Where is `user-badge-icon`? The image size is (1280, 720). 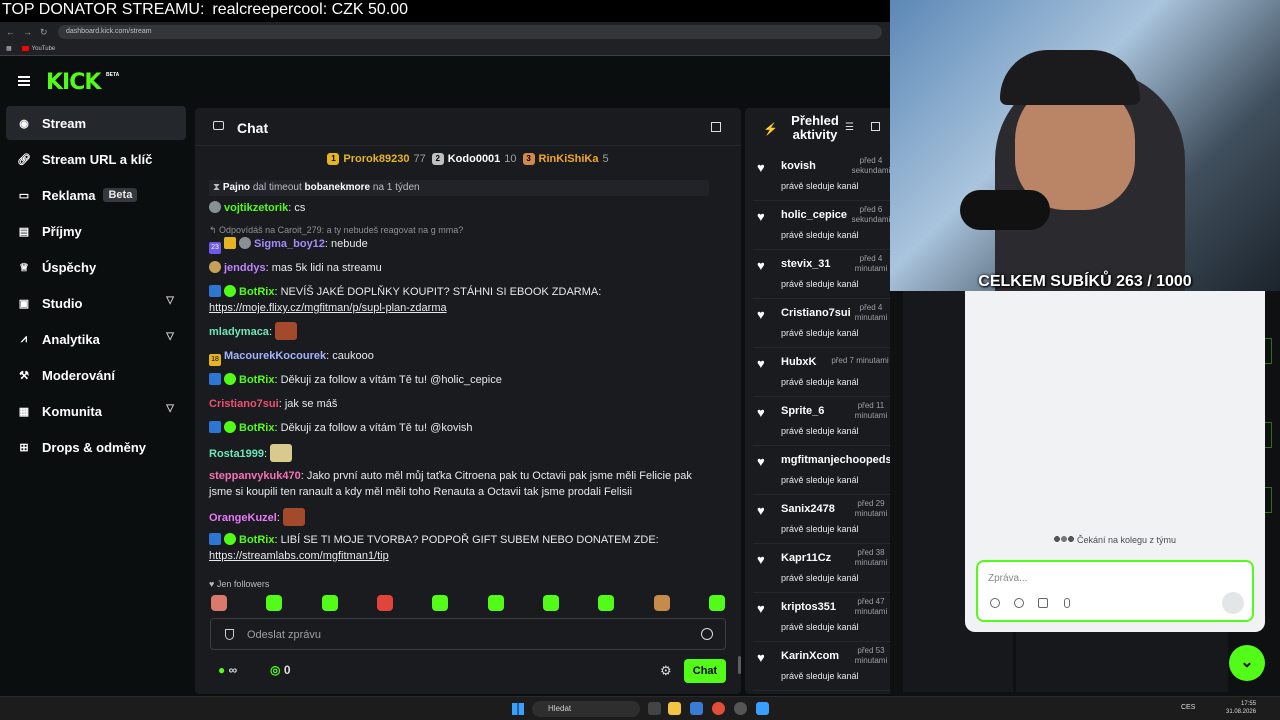
user-badge-icon is located at coordinates (245, 243).